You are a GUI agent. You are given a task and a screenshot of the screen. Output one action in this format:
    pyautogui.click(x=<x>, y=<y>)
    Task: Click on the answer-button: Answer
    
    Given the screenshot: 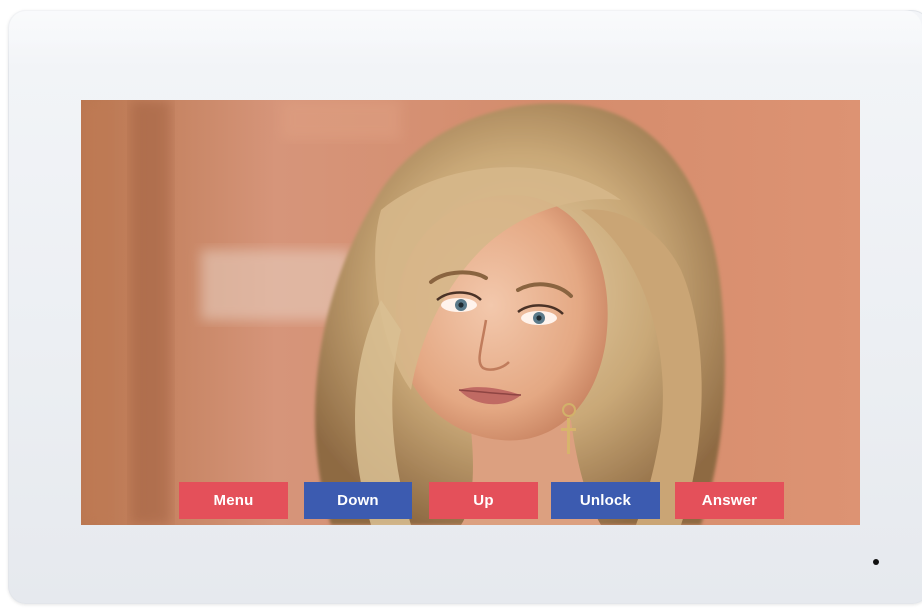 What is the action you would take?
    pyautogui.click(x=729, y=500)
    